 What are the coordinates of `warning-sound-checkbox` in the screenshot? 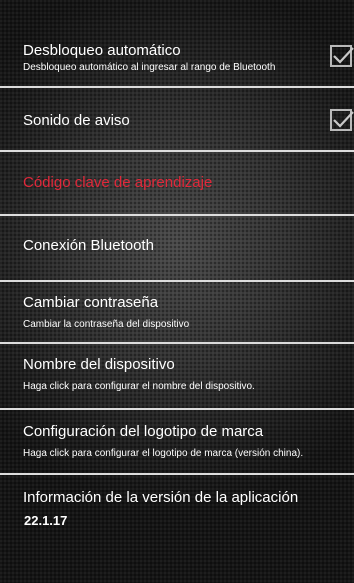 It's located at (342, 120).